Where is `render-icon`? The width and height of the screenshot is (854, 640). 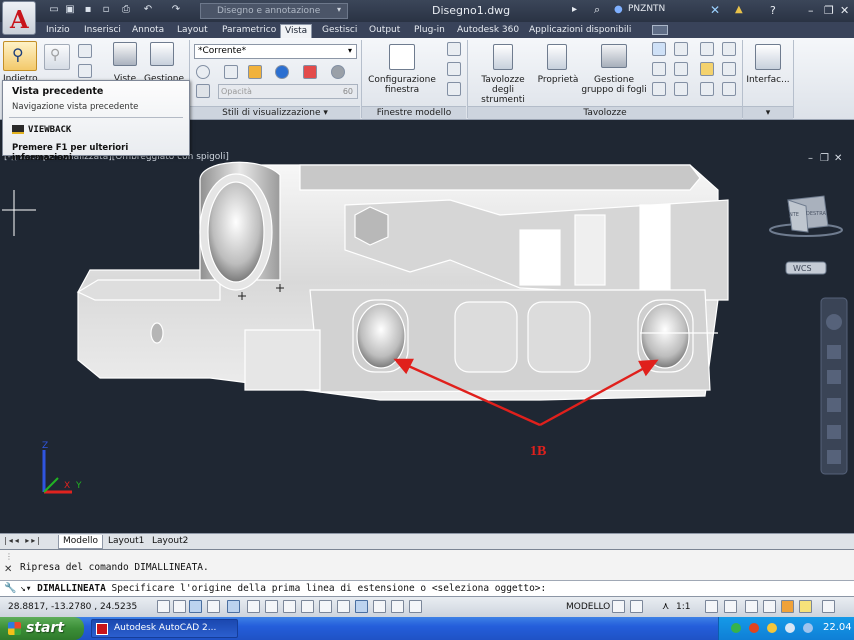
render-icon is located at coordinates (338, 72).